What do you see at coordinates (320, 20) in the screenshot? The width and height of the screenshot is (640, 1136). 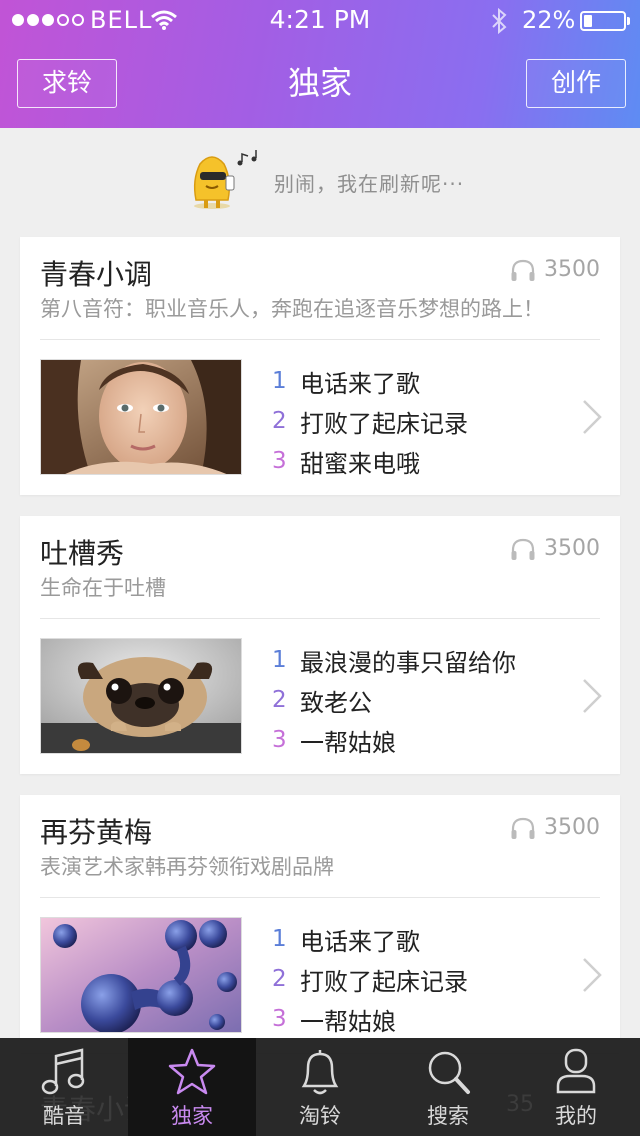 I see `status-bar: BELL 4:21 PM 22%` at bounding box center [320, 20].